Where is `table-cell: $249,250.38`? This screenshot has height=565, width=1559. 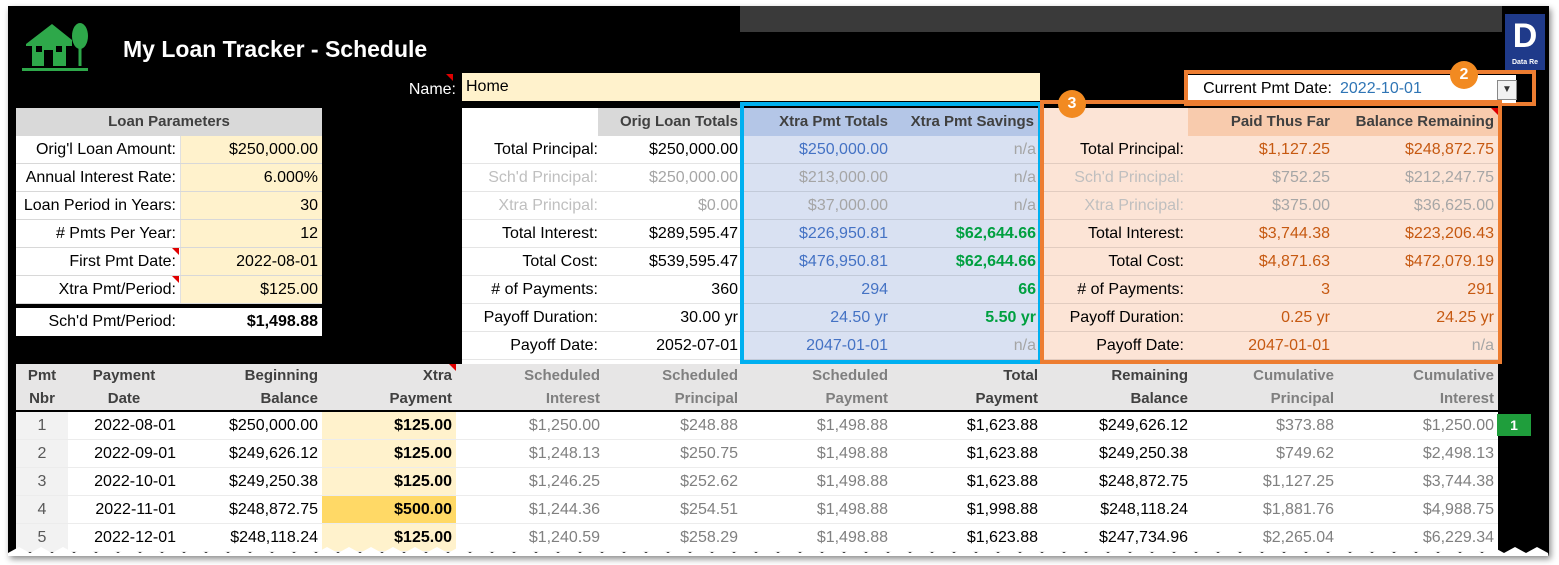
table-cell: $249,250.38 is located at coordinates (273, 481).